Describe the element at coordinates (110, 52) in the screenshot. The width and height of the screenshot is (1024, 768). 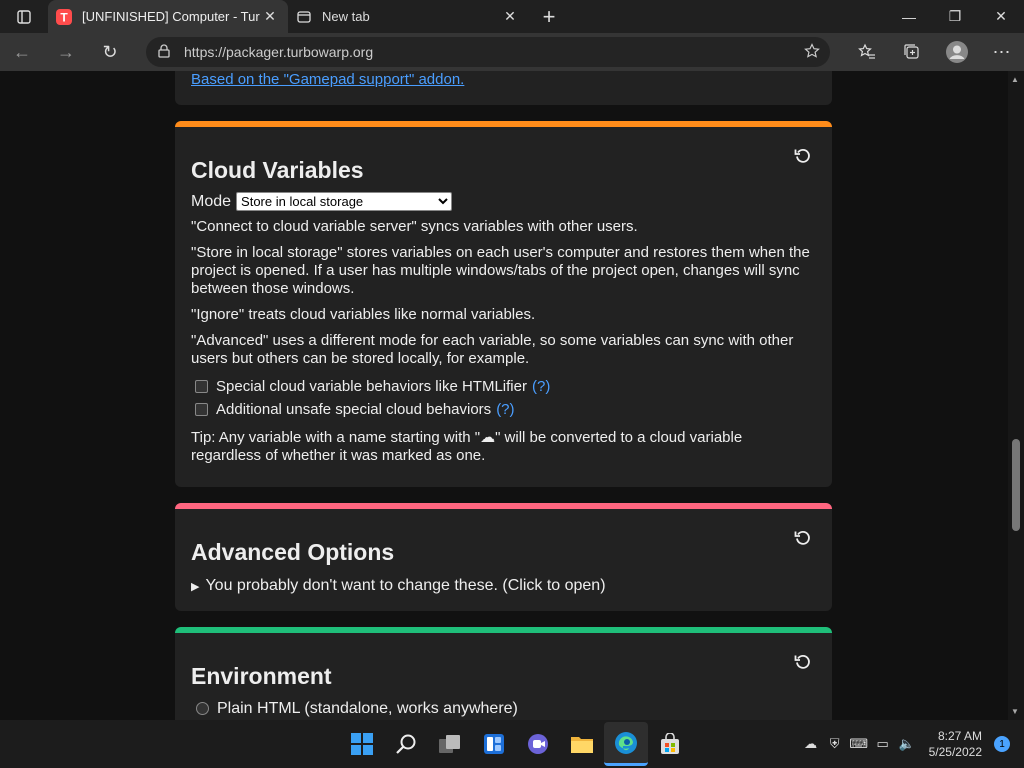
I see `refresh-button: ↻` at that location.